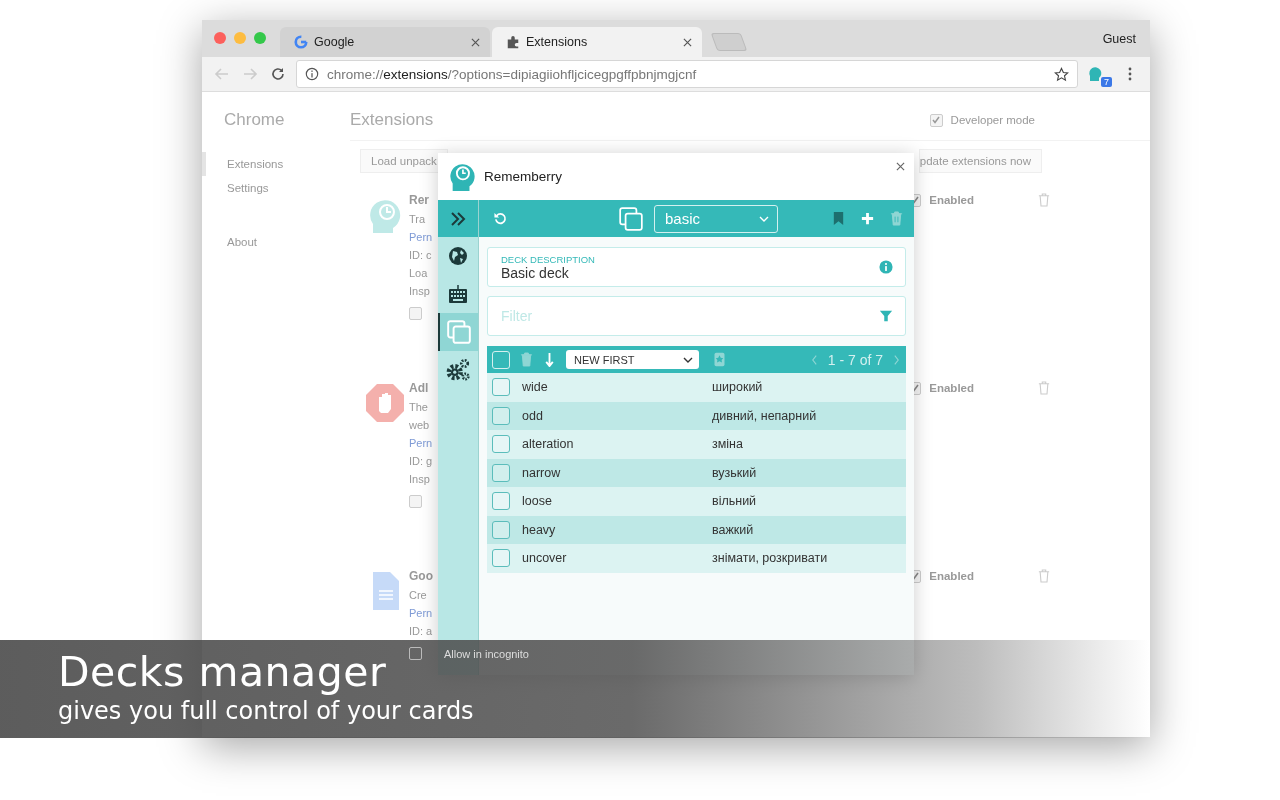 This screenshot has width=1280, height=800. I want to click on extension-detail: Cre, so click(418, 595).